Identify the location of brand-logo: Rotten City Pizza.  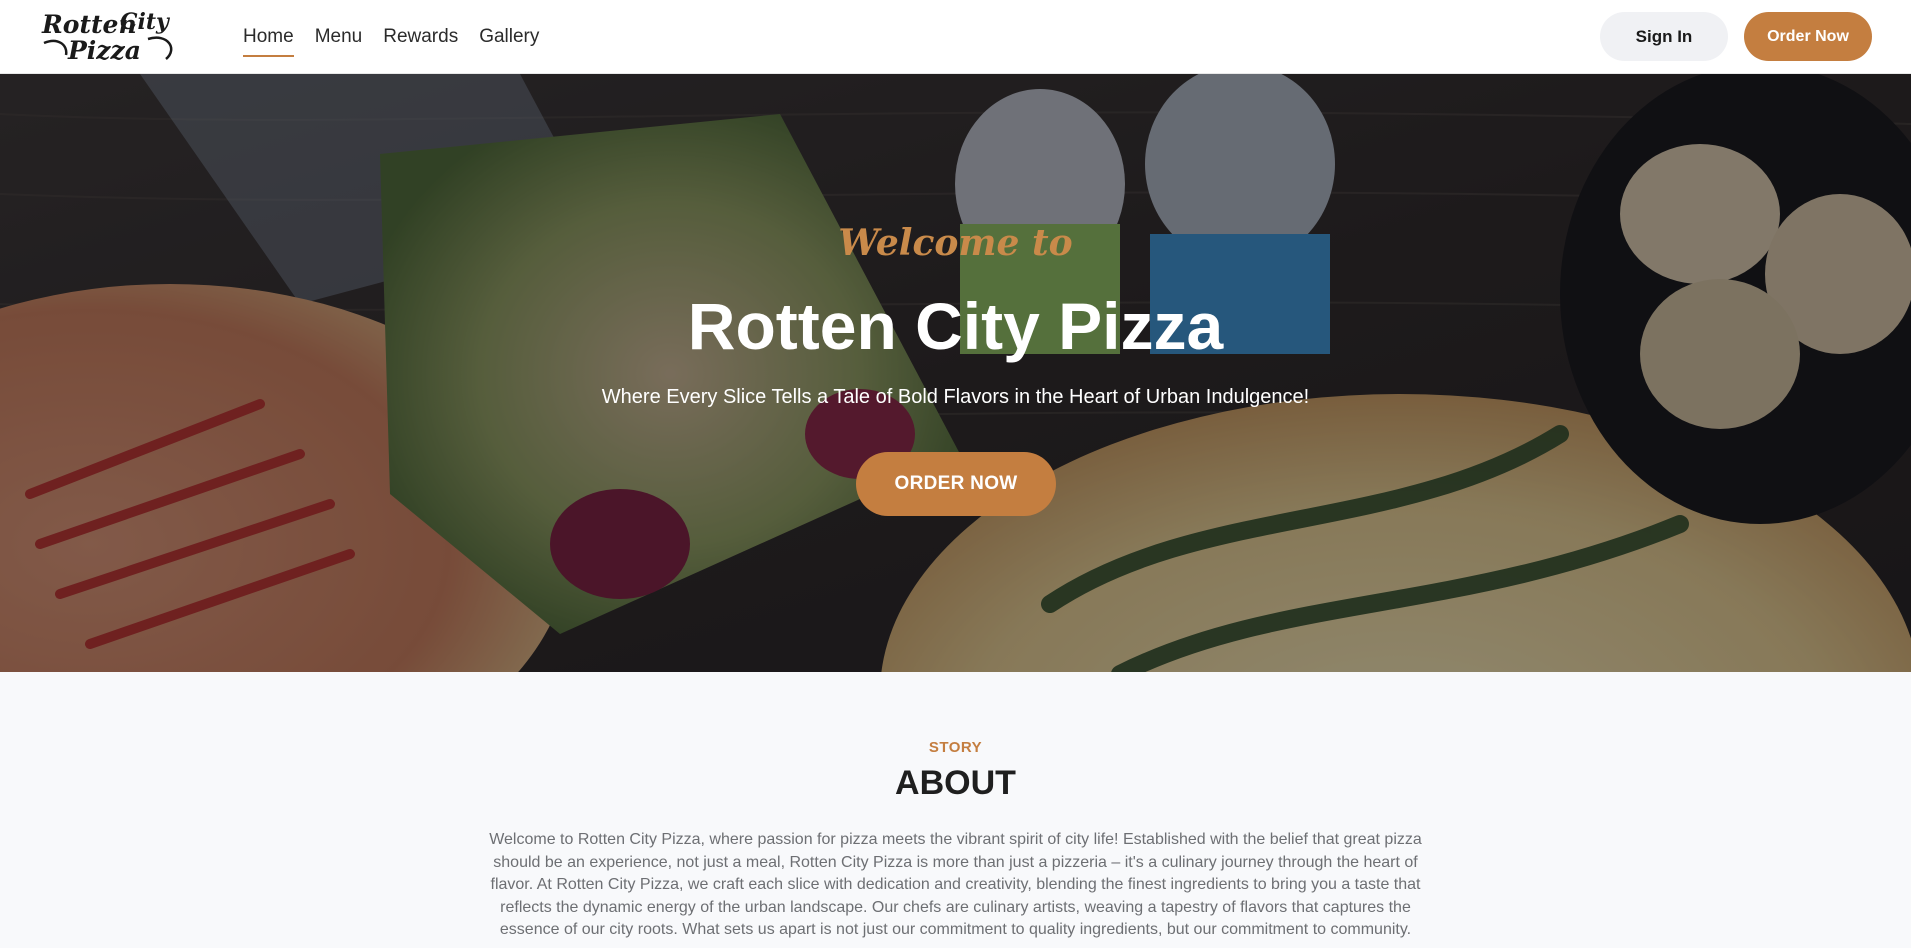
(110, 38).